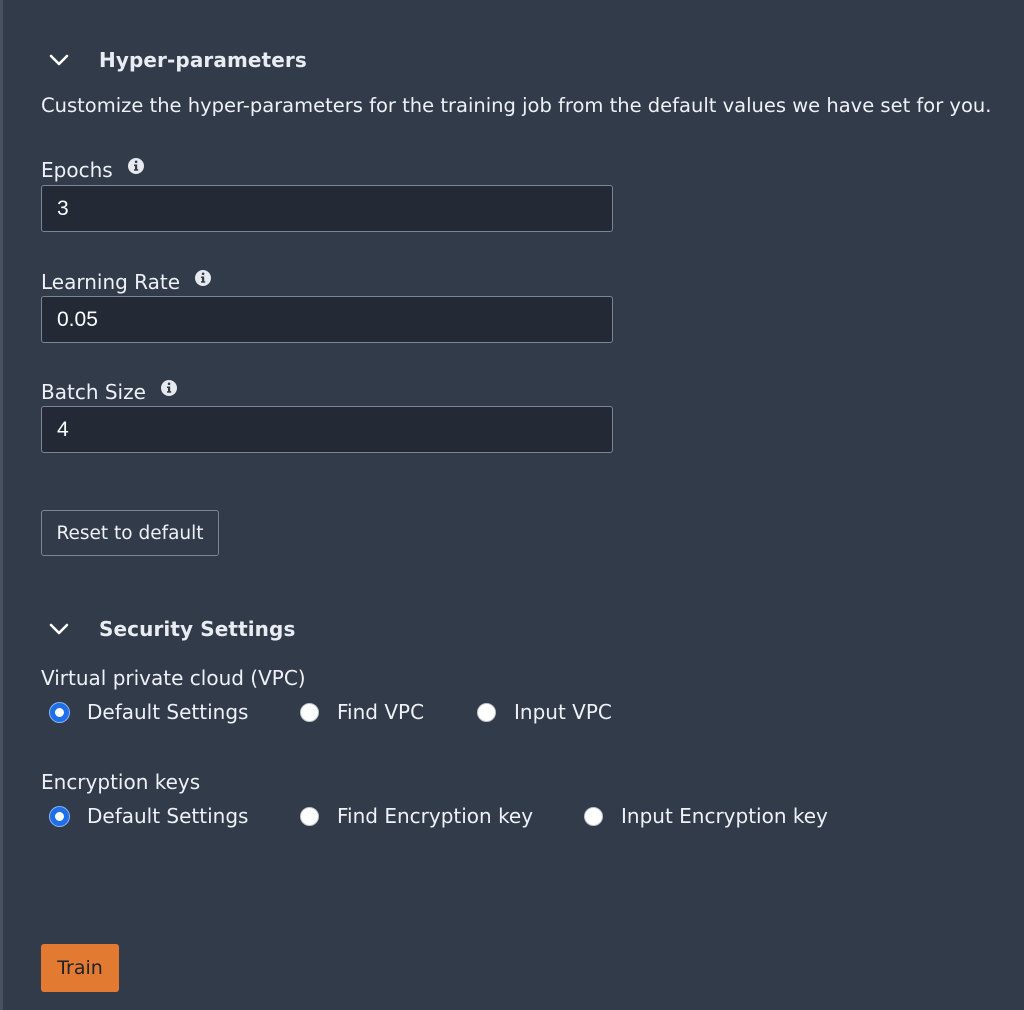 This screenshot has width=1024, height=1010. I want to click on vpc-option-label: Input VPC, so click(563, 712).